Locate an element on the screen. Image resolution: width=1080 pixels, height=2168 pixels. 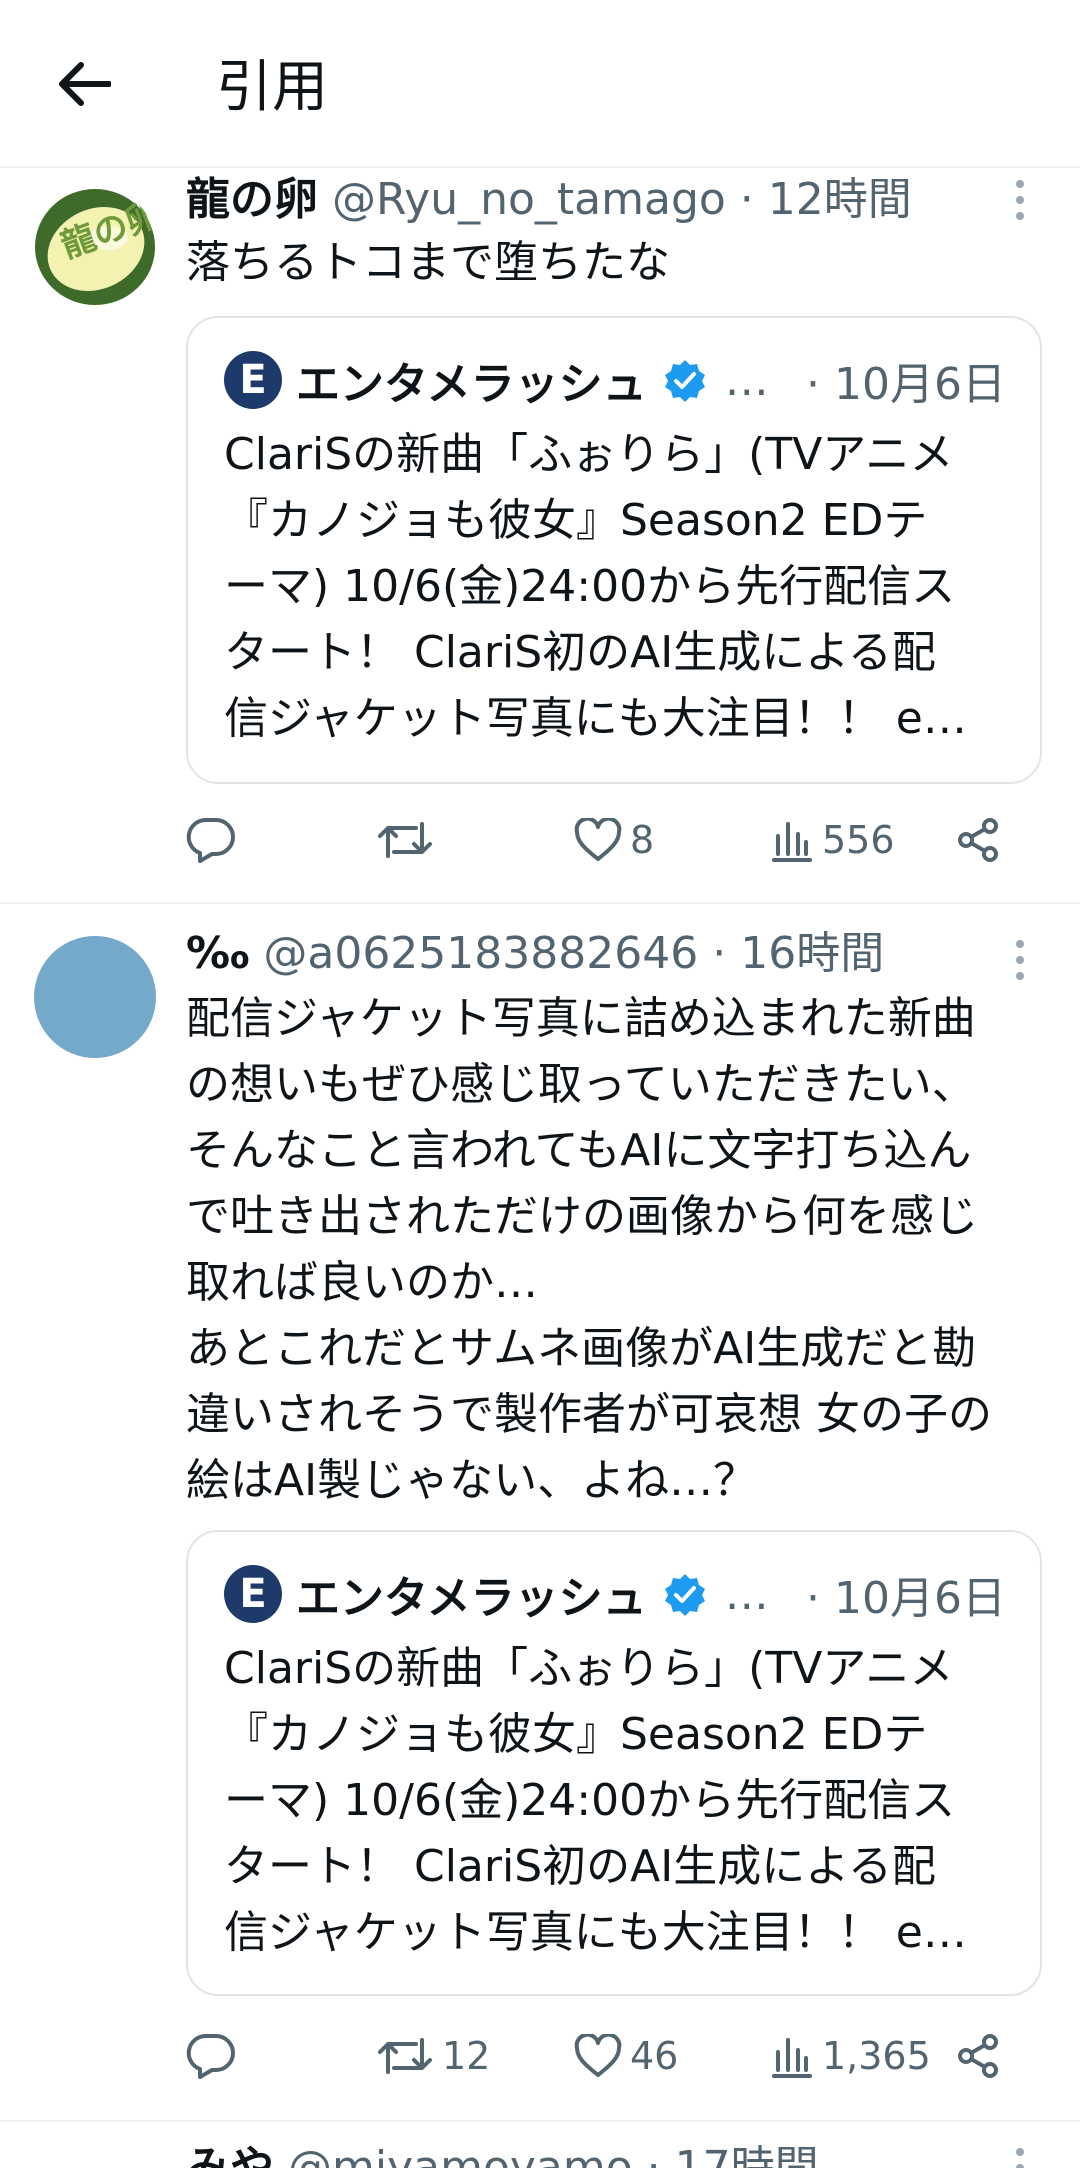
display-name: ‰ is located at coordinates (217, 953).